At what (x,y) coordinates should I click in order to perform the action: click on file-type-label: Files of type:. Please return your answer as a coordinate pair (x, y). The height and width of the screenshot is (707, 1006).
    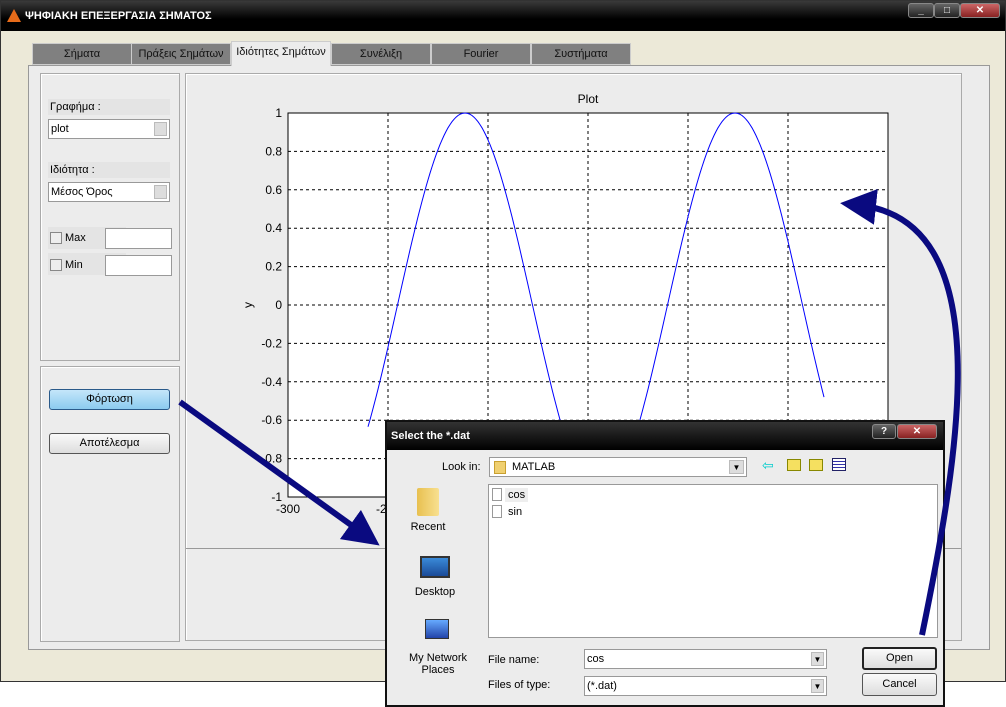
    Looking at the image, I should click on (519, 685).